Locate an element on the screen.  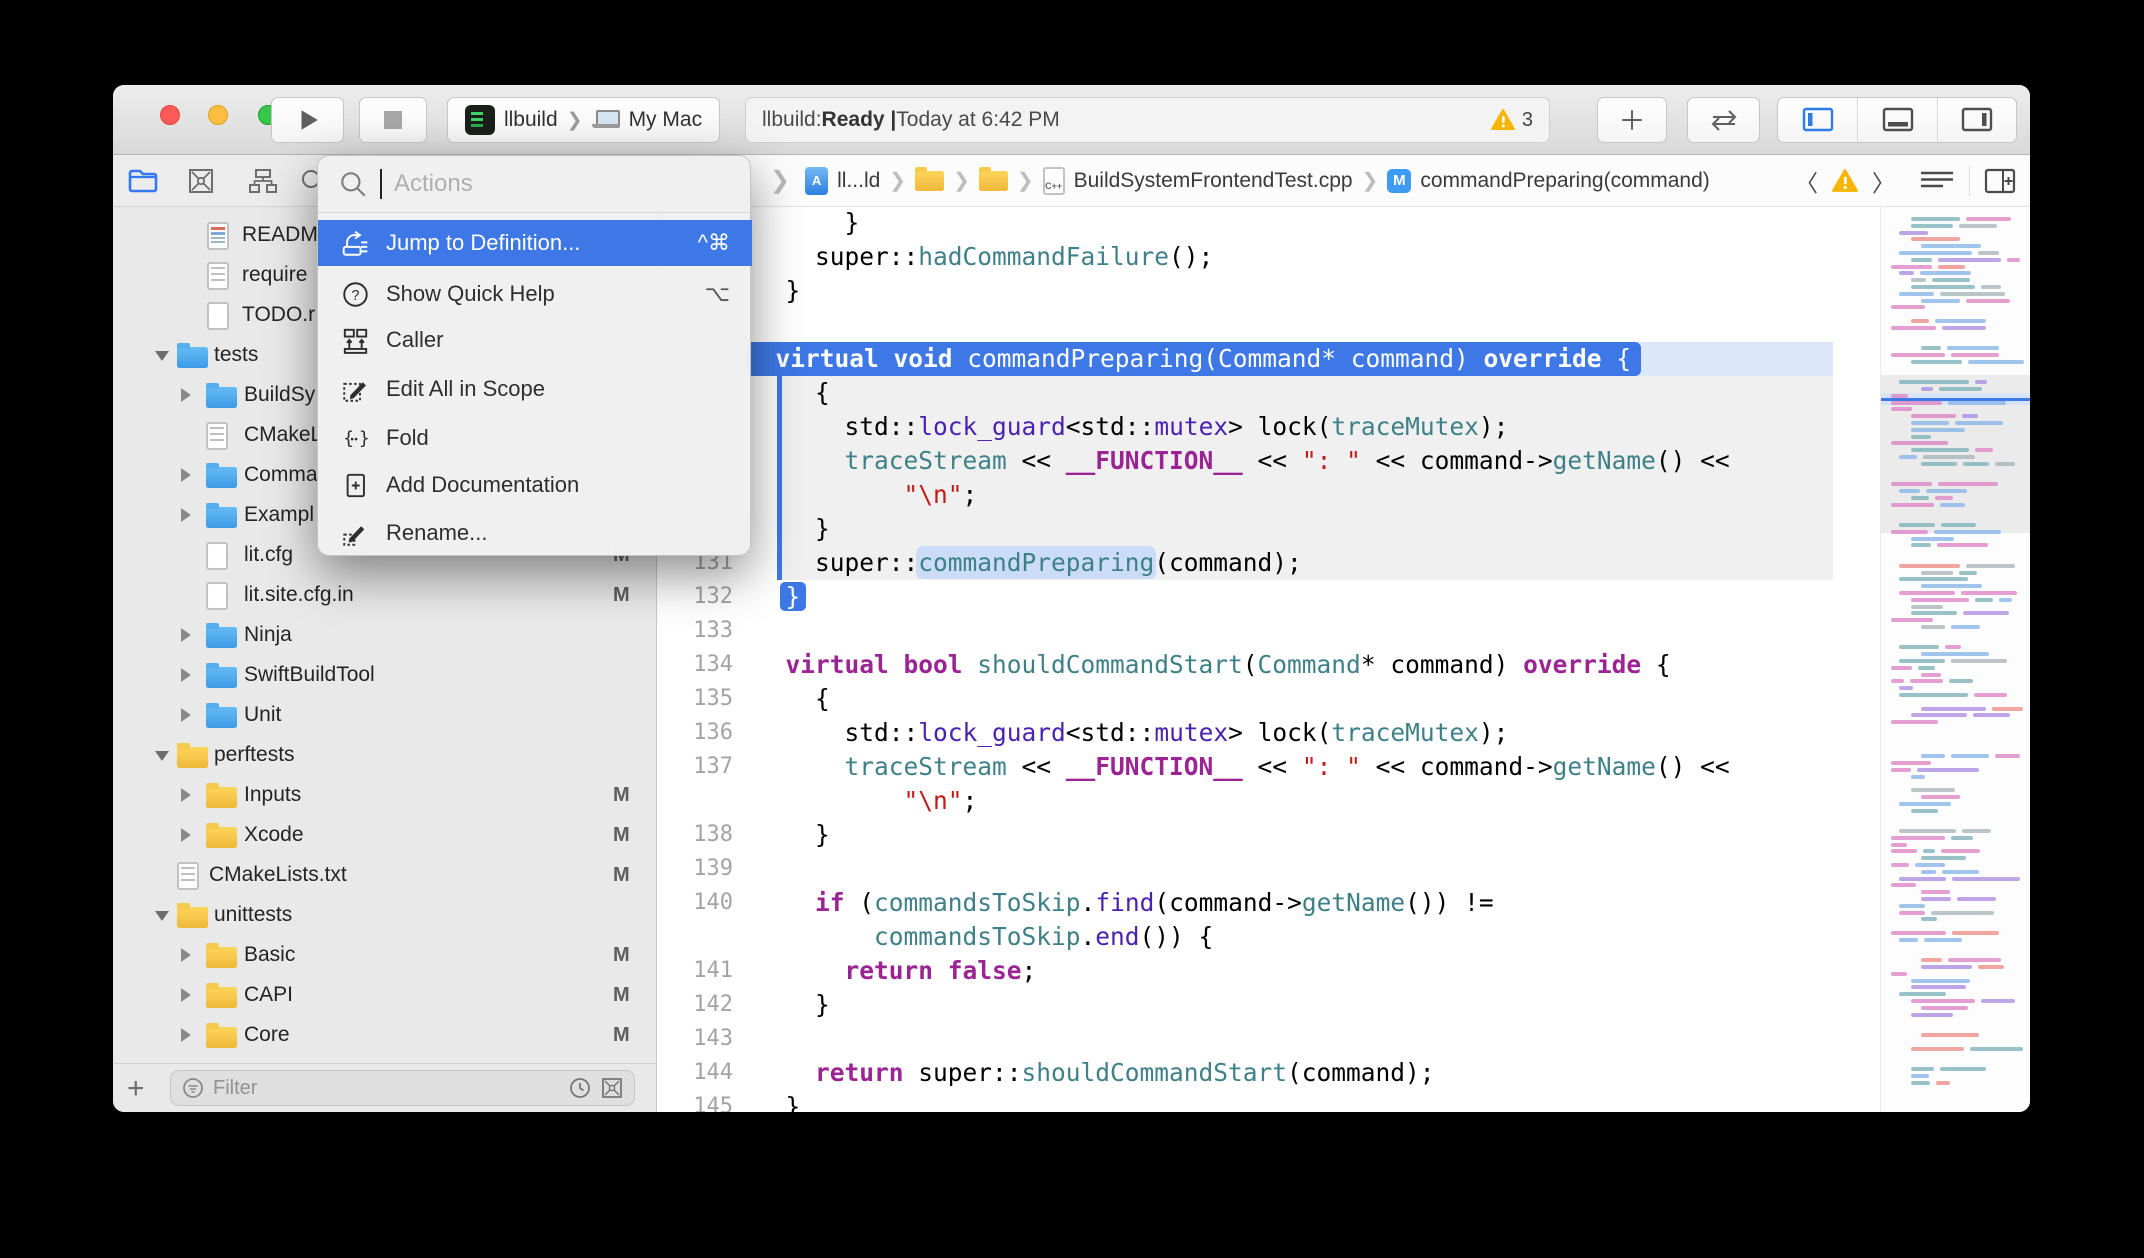
sidebar-item-inputs: Inputs M is located at coordinates (385, 796).